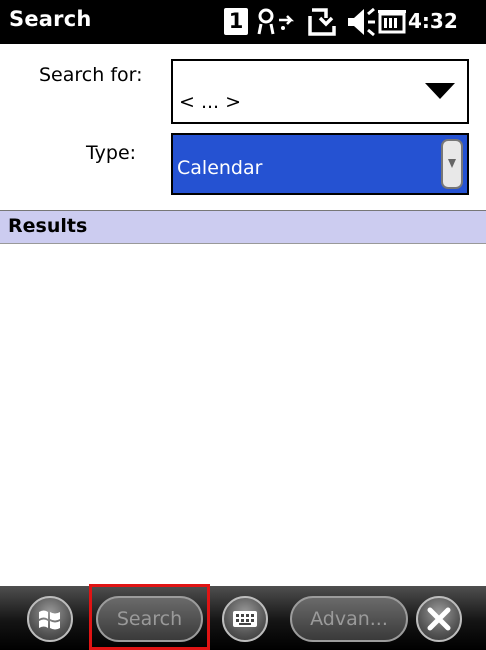  I want to click on type-label: Type:, so click(111, 153).